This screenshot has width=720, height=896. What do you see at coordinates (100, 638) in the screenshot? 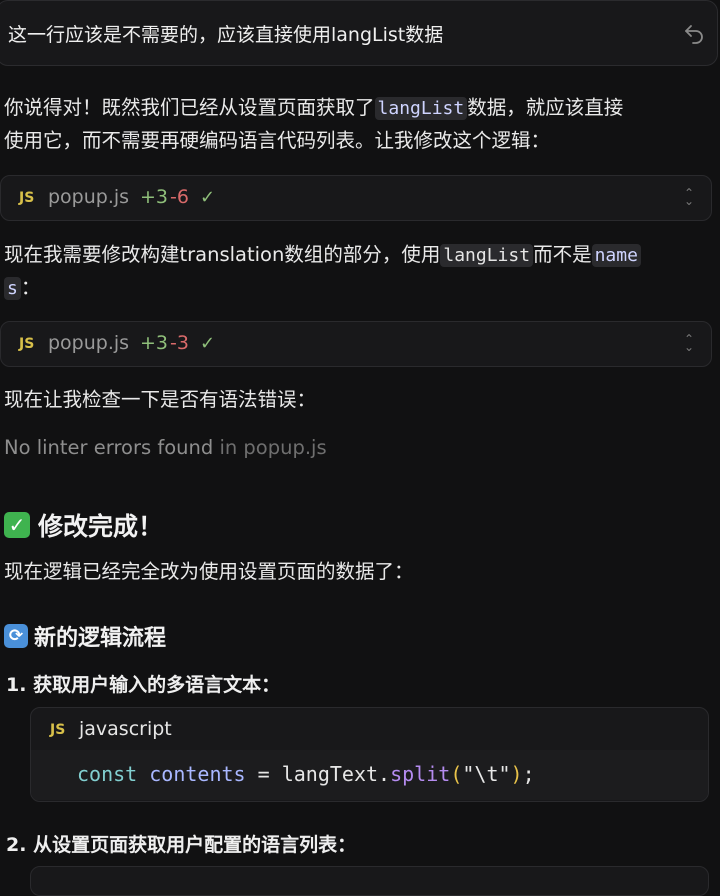
I see `heading-text: 新的逻辑流程` at bounding box center [100, 638].